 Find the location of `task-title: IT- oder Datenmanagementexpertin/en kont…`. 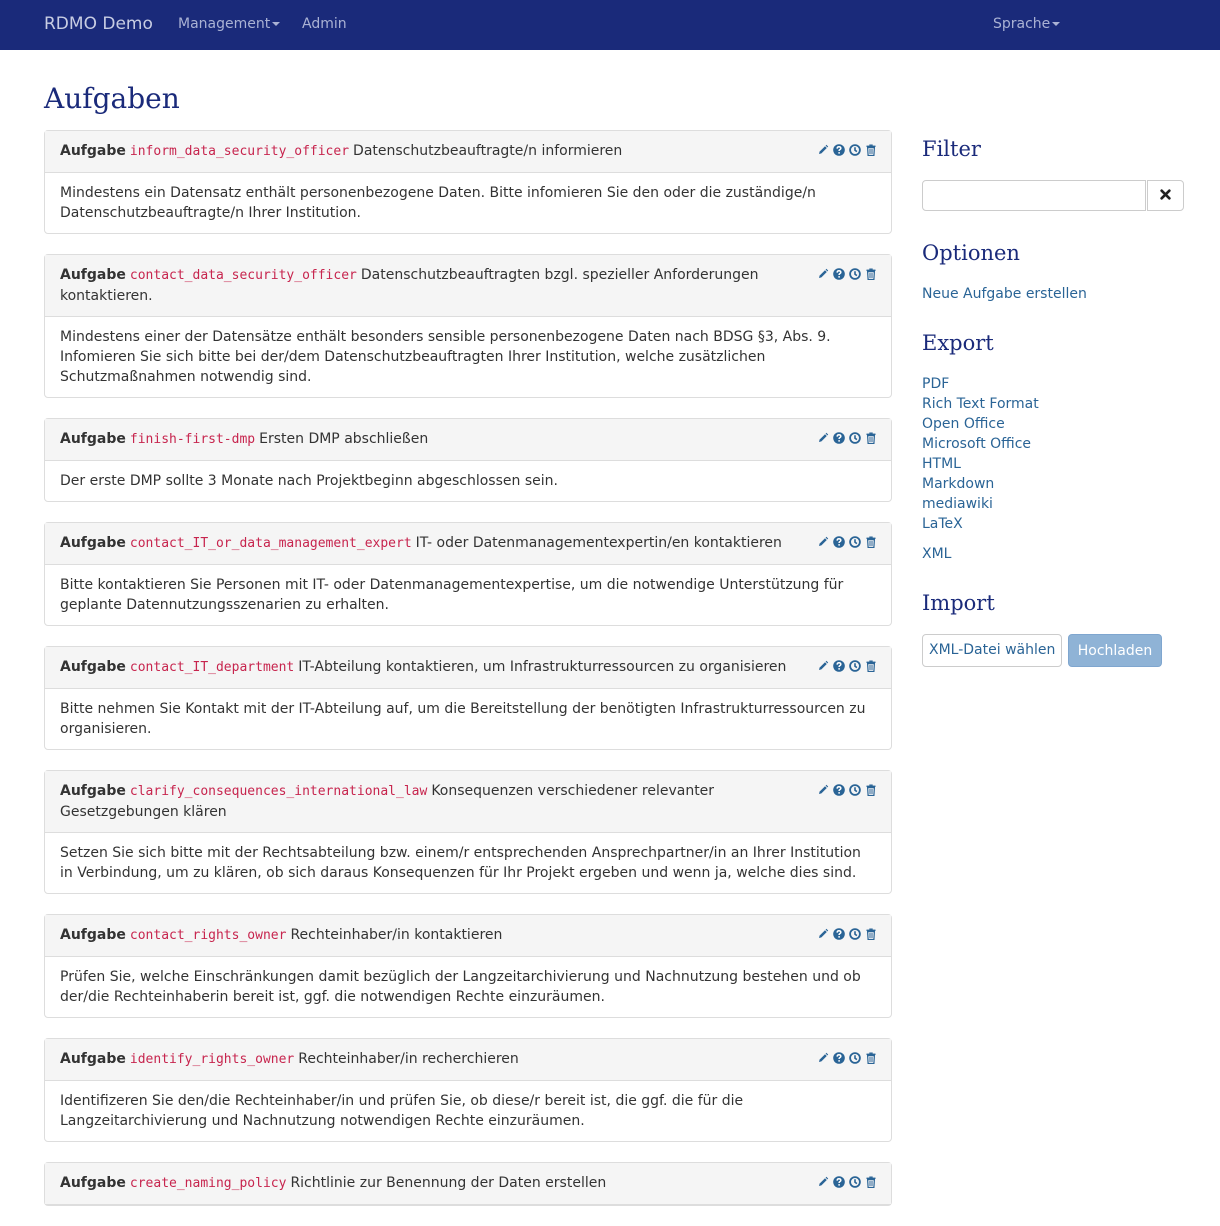

task-title: IT- oder Datenmanagementexpertin/en kont… is located at coordinates (598, 543).